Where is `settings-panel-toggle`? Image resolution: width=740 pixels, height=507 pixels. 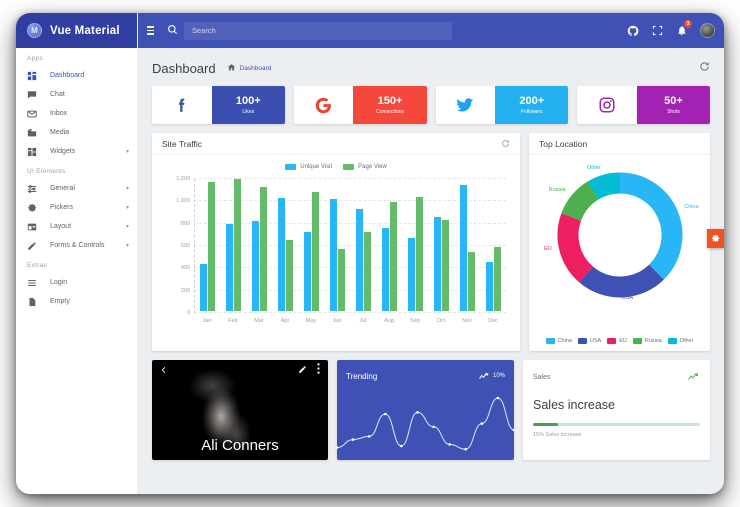 settings-panel-toggle is located at coordinates (715, 238).